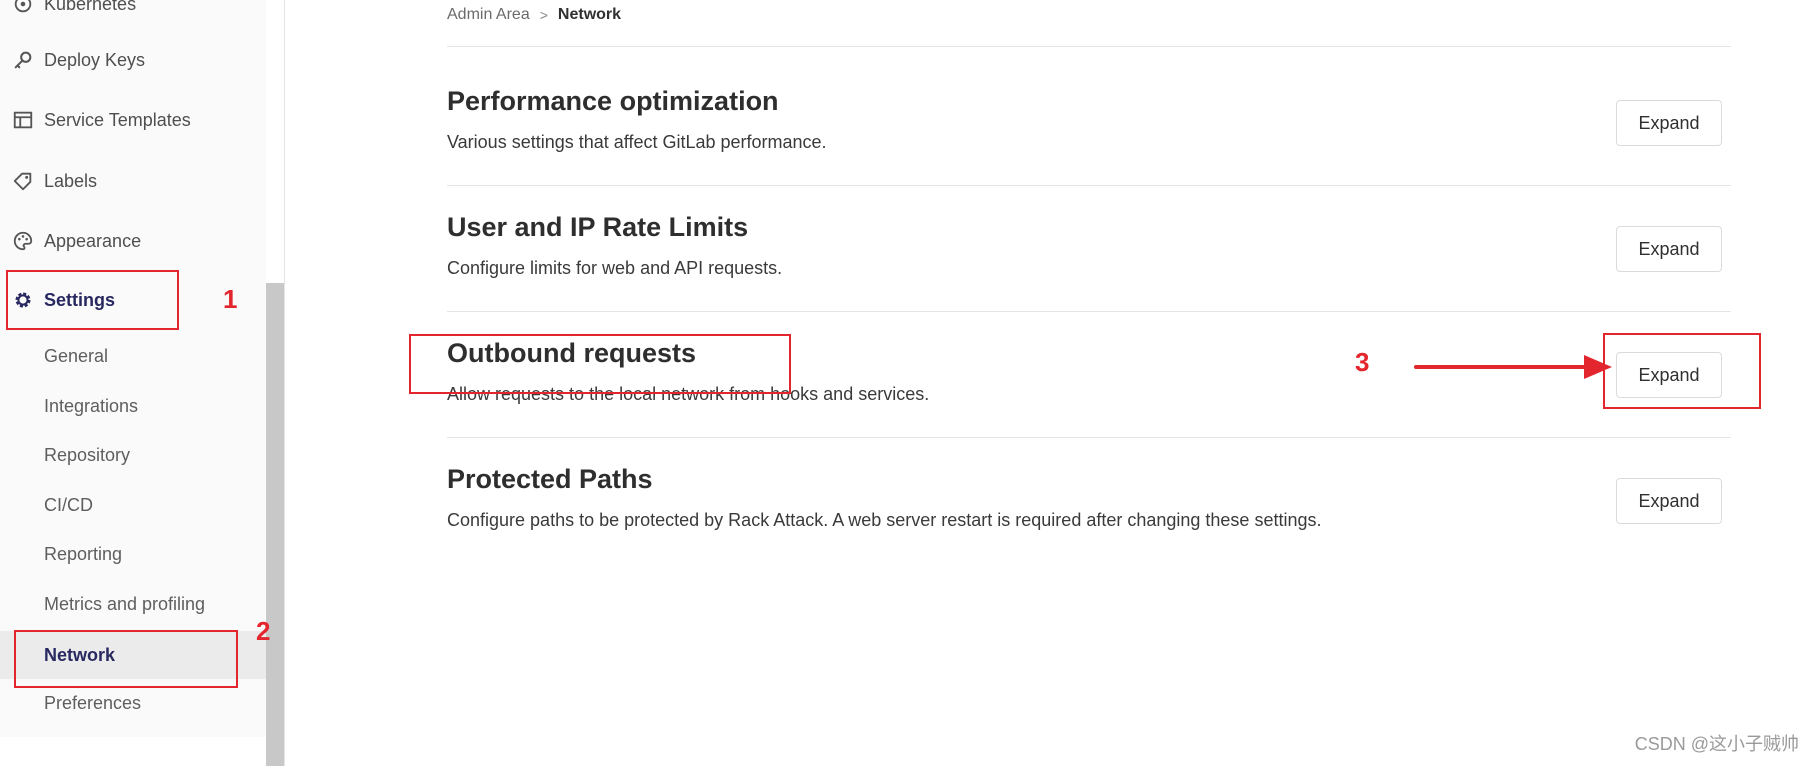 This screenshot has height=766, width=1813. What do you see at coordinates (125, 603) in the screenshot?
I see `sidebar-subitem-label: Metrics and profiling` at bounding box center [125, 603].